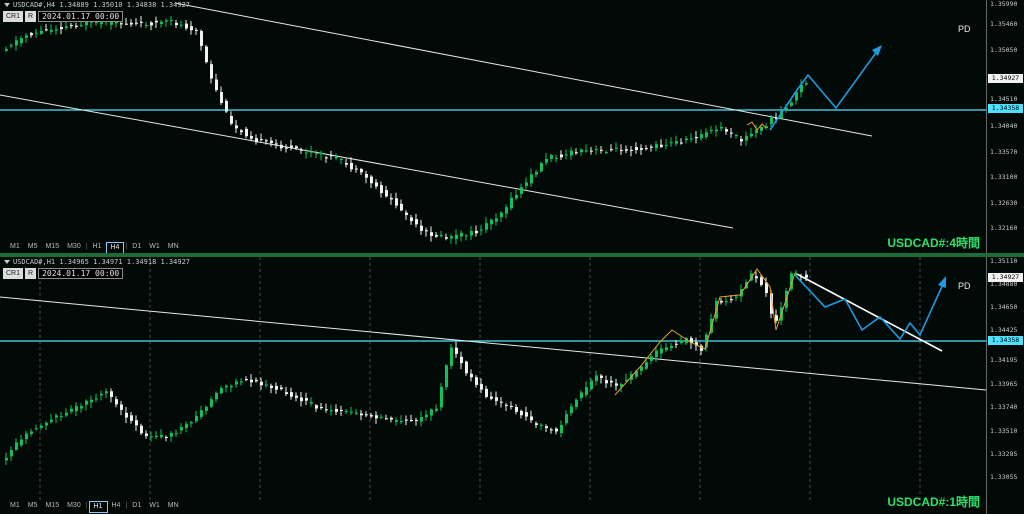 The height and width of the screenshot is (514, 1024). Describe the element at coordinates (1005, 108) in the screenshot. I see `level-price-label: 1.34358` at that location.